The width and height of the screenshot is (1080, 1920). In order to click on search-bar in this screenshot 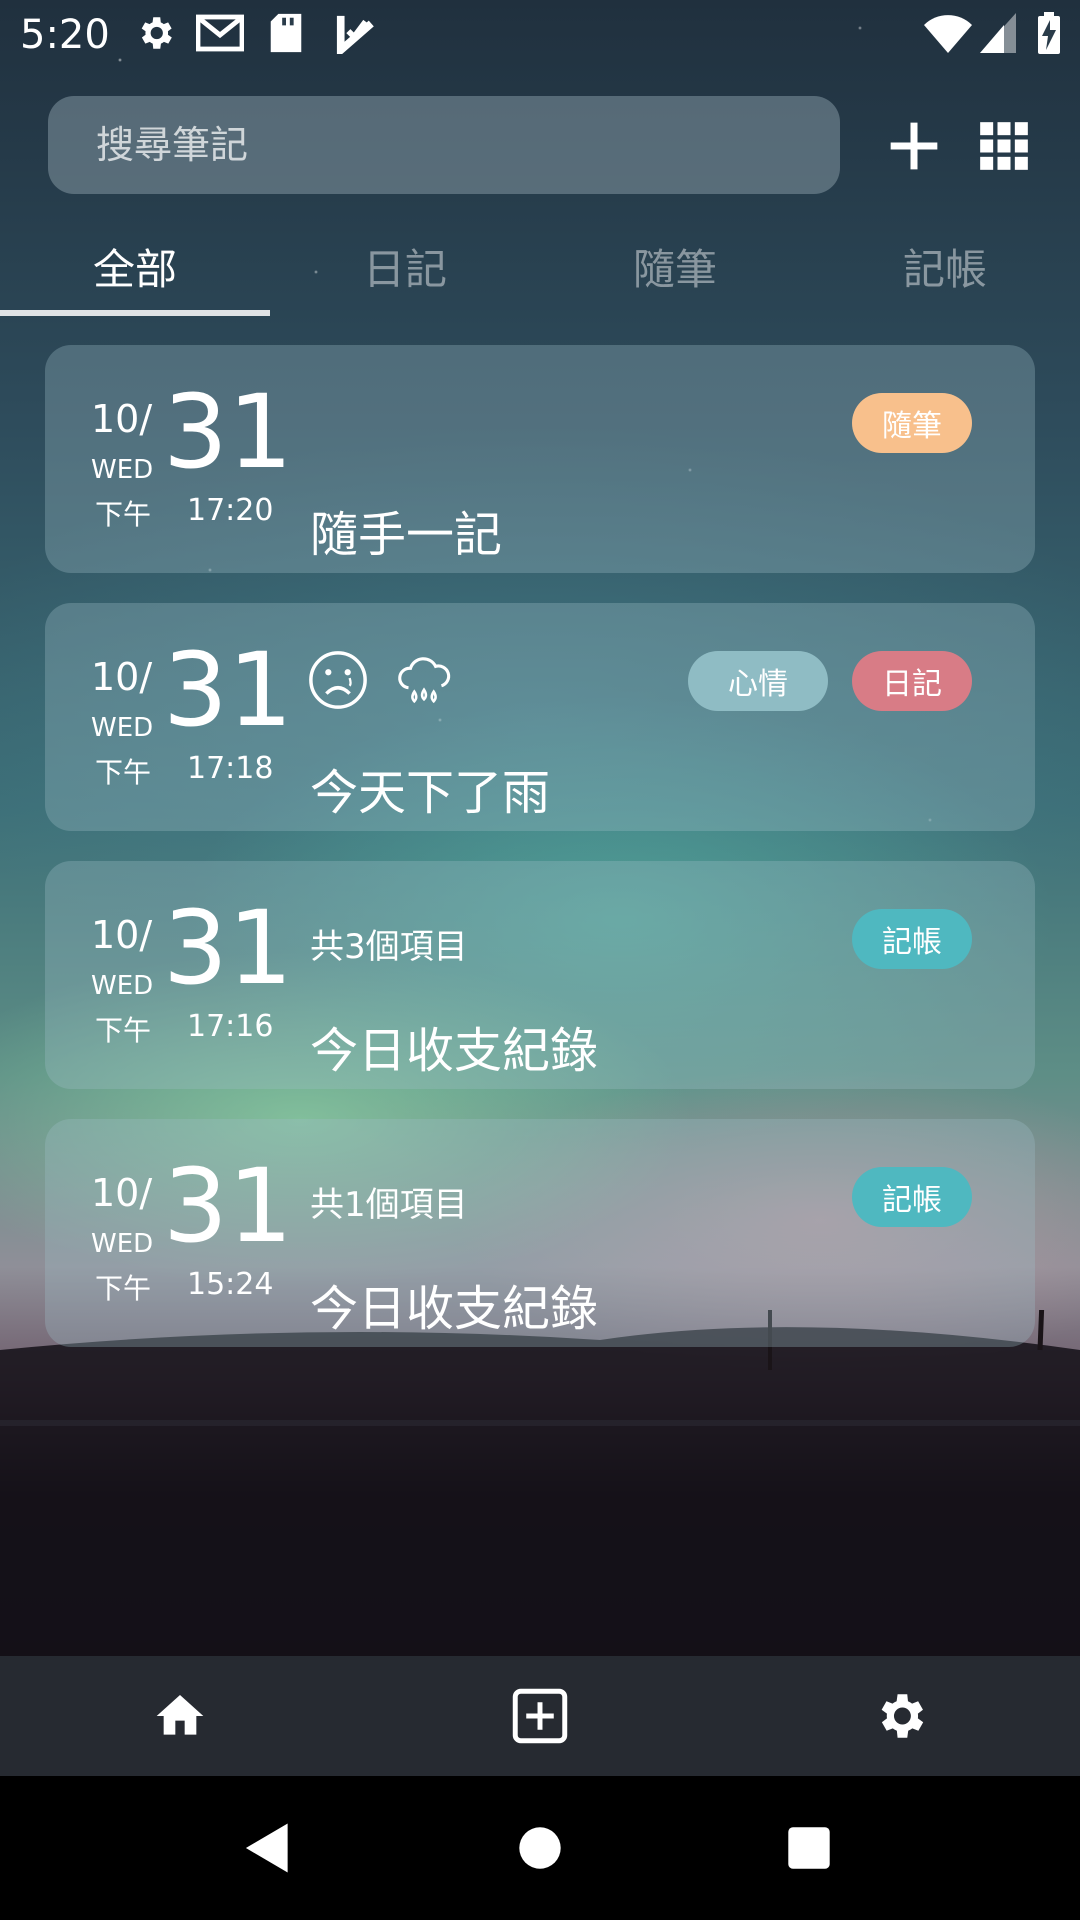, I will do `click(444, 145)`.